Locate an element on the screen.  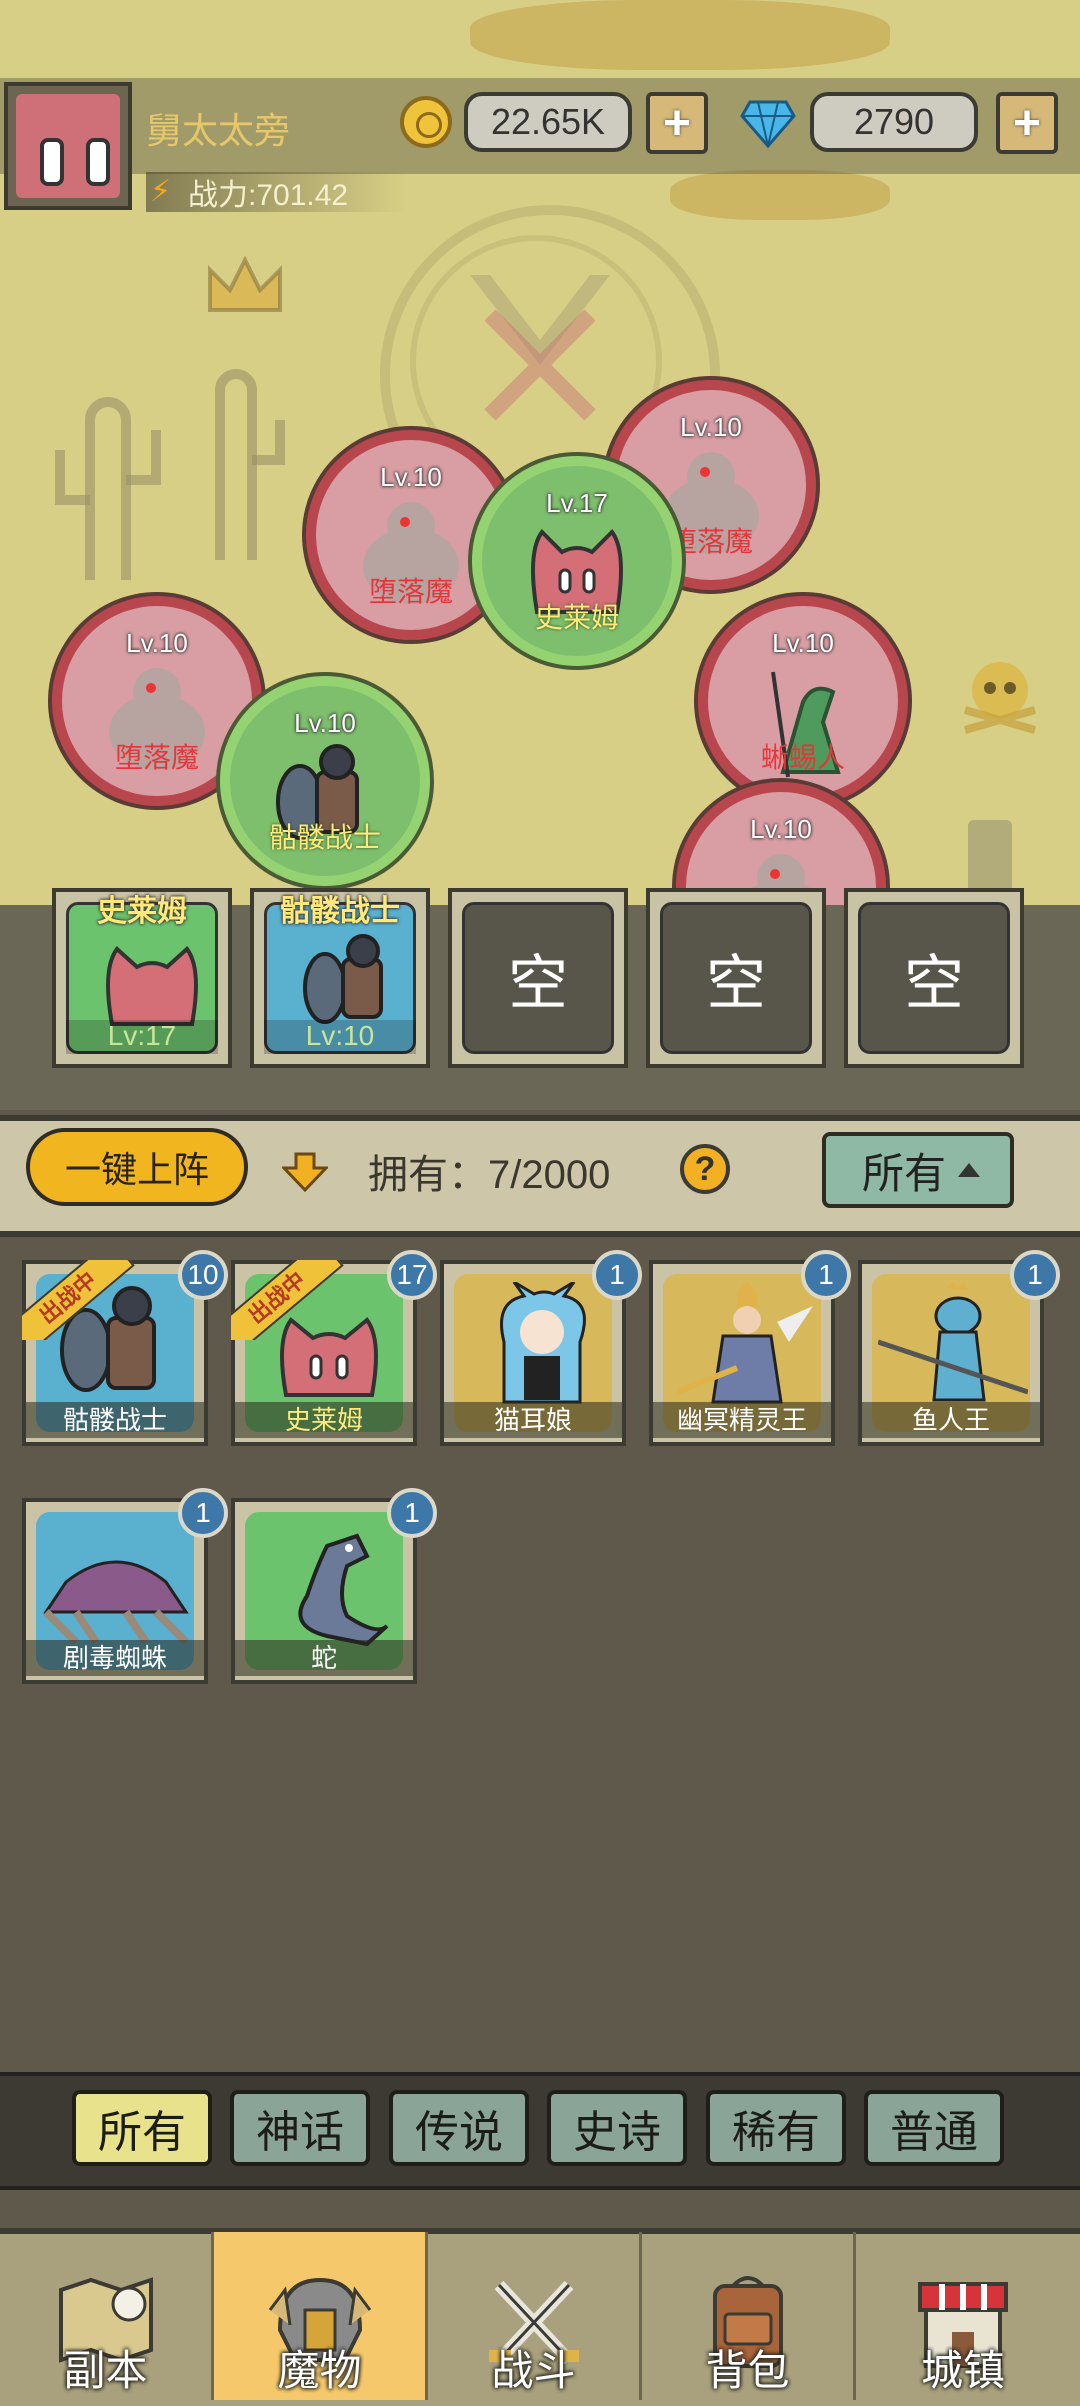
card-count-badge: 17 is located at coordinates (412, 1275).